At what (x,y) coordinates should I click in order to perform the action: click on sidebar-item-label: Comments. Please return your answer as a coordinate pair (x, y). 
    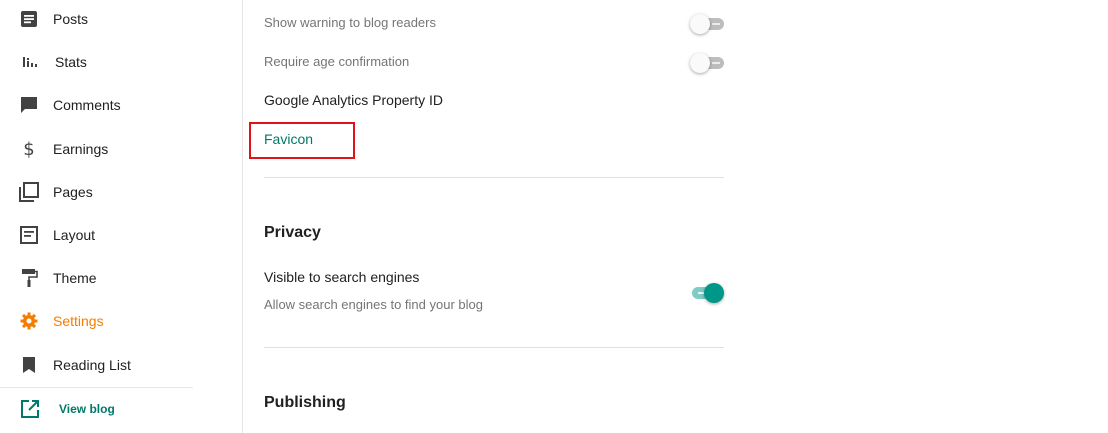
    Looking at the image, I should click on (87, 104).